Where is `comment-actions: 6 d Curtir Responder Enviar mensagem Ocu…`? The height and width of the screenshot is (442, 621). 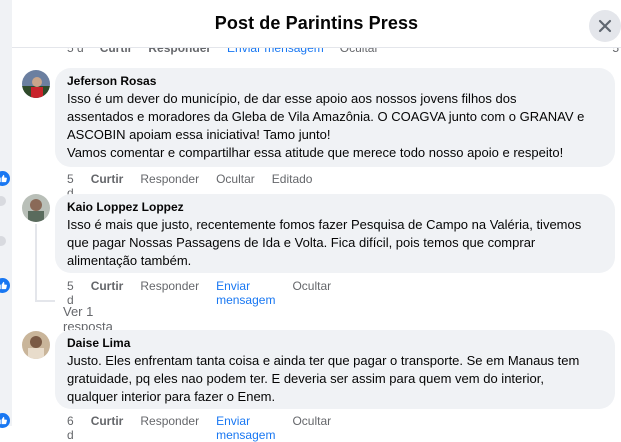
comment-actions: 6 d Curtir Responder Enviar mensagem Ocu… is located at coordinates (207, 428).